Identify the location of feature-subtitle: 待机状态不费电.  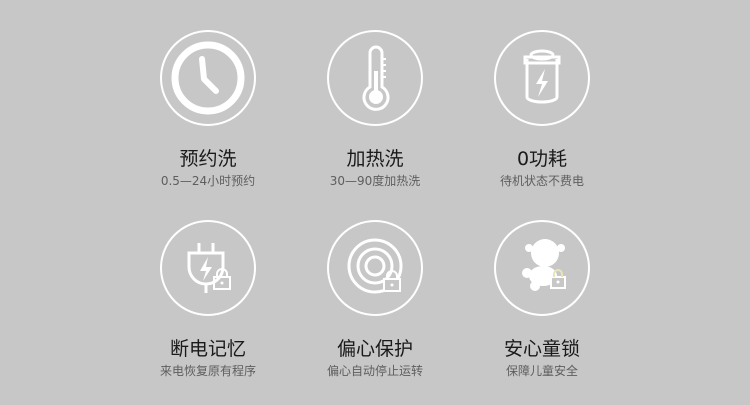
(541, 181).